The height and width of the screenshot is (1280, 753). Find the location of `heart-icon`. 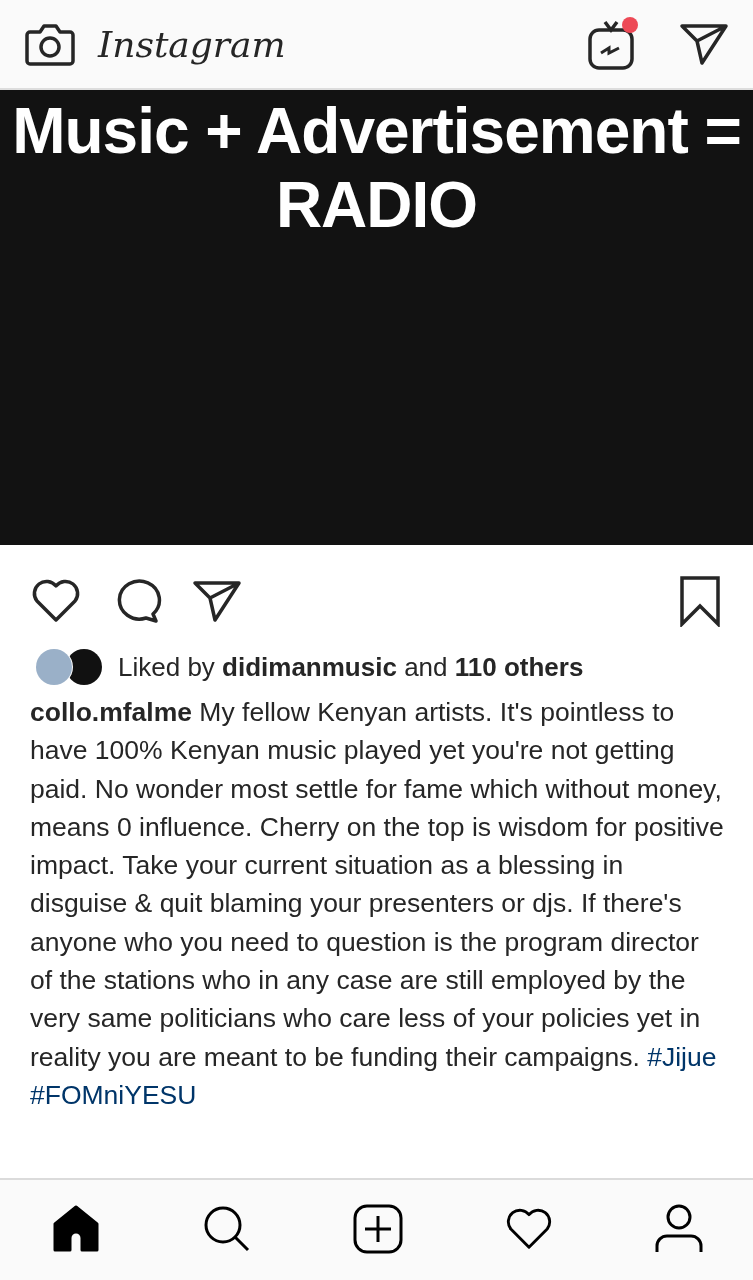

heart-icon is located at coordinates (56, 601).